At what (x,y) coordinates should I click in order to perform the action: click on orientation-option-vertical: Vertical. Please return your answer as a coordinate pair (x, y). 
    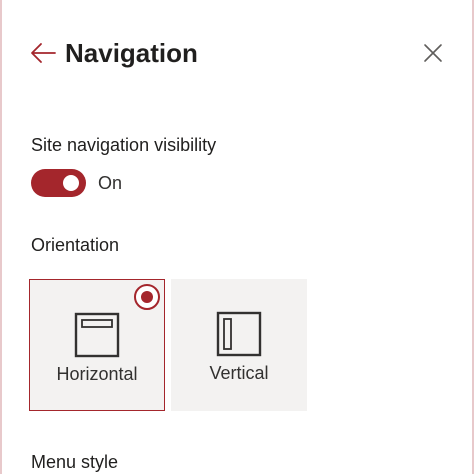
    Looking at the image, I should click on (239, 345).